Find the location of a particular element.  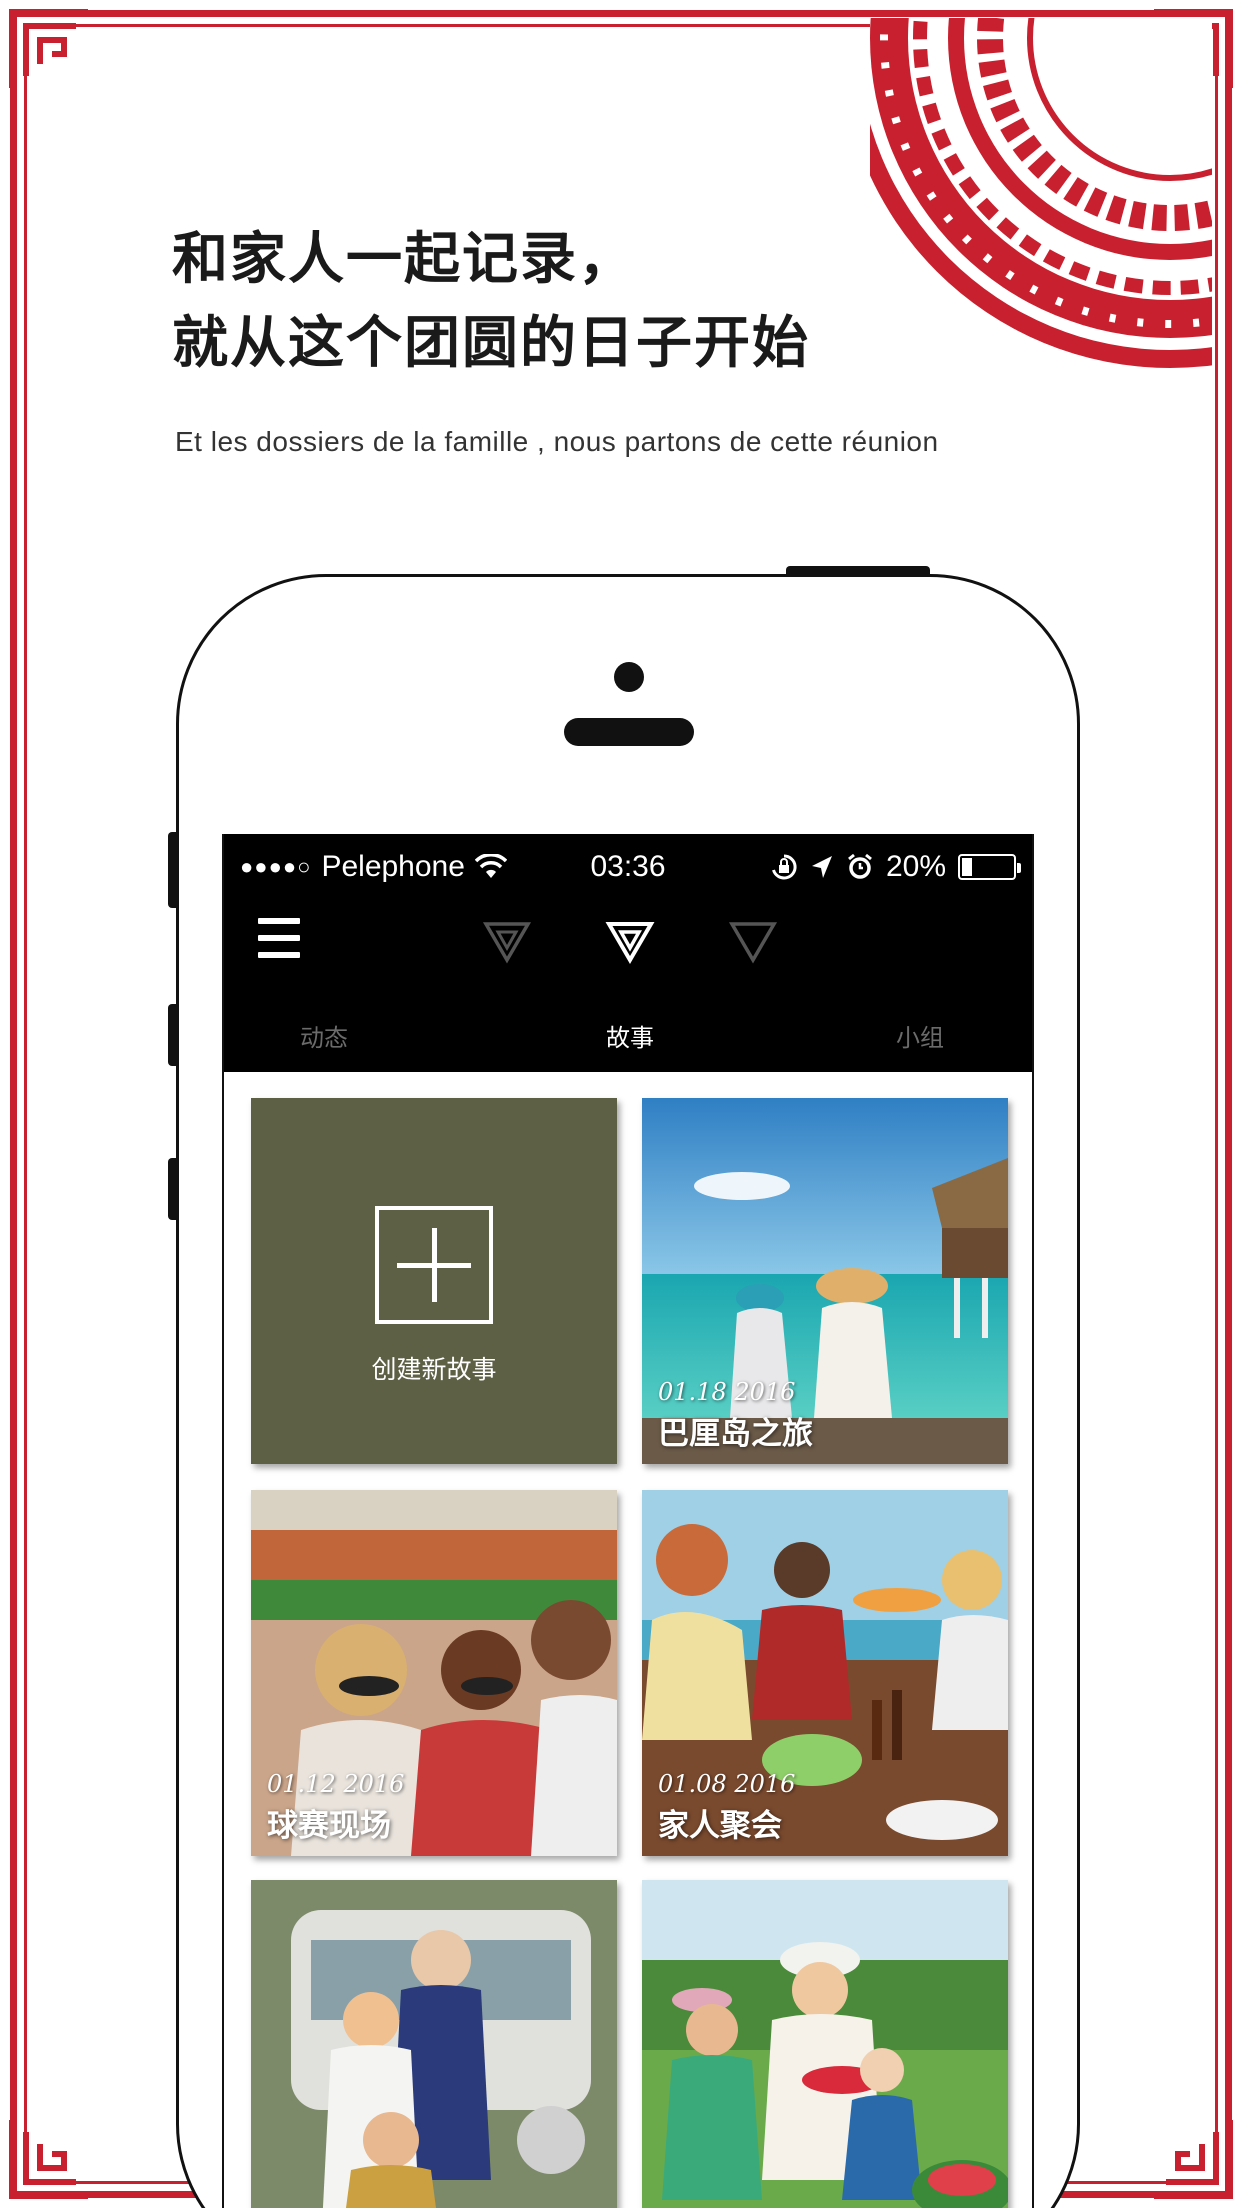

alarm-icon is located at coordinates (860, 866).